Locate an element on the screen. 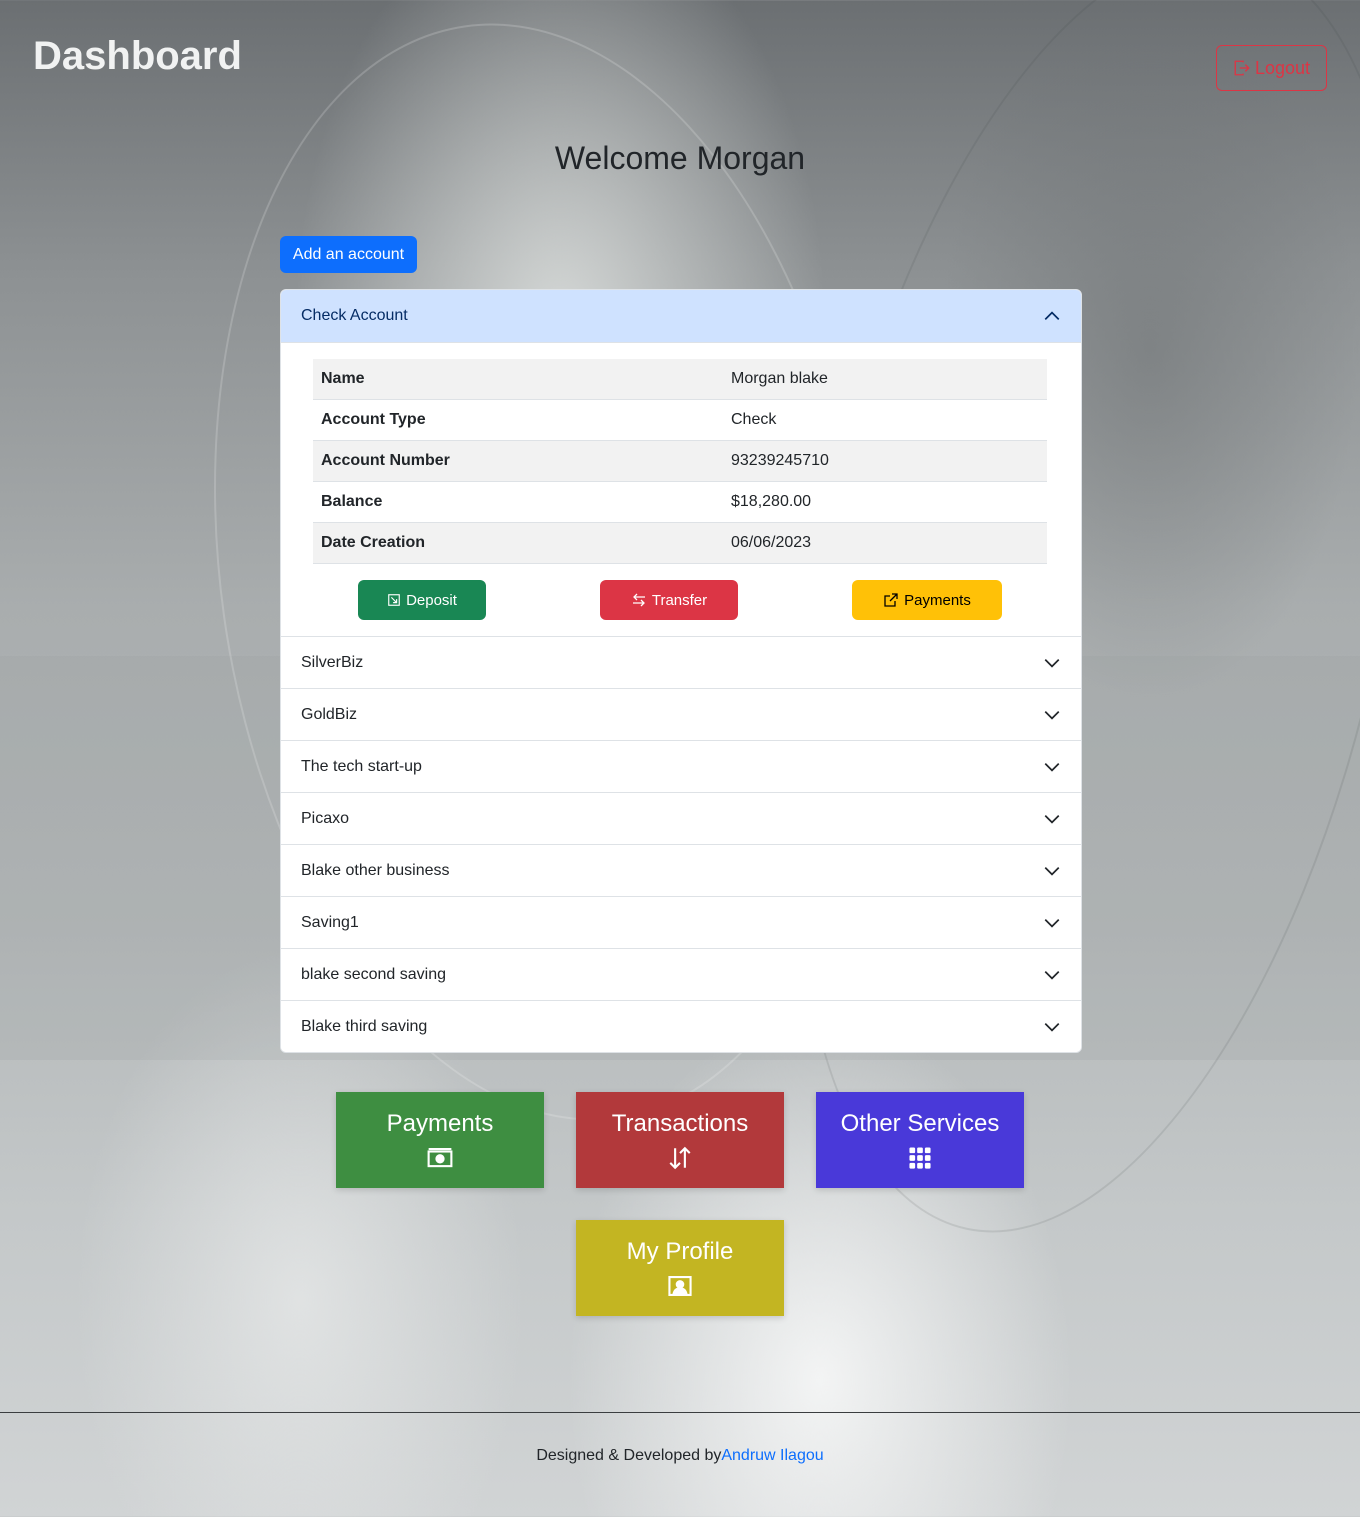 Image resolution: width=1360 pixels, height=1517 pixels. transfer-button: Transfer is located at coordinates (669, 600).